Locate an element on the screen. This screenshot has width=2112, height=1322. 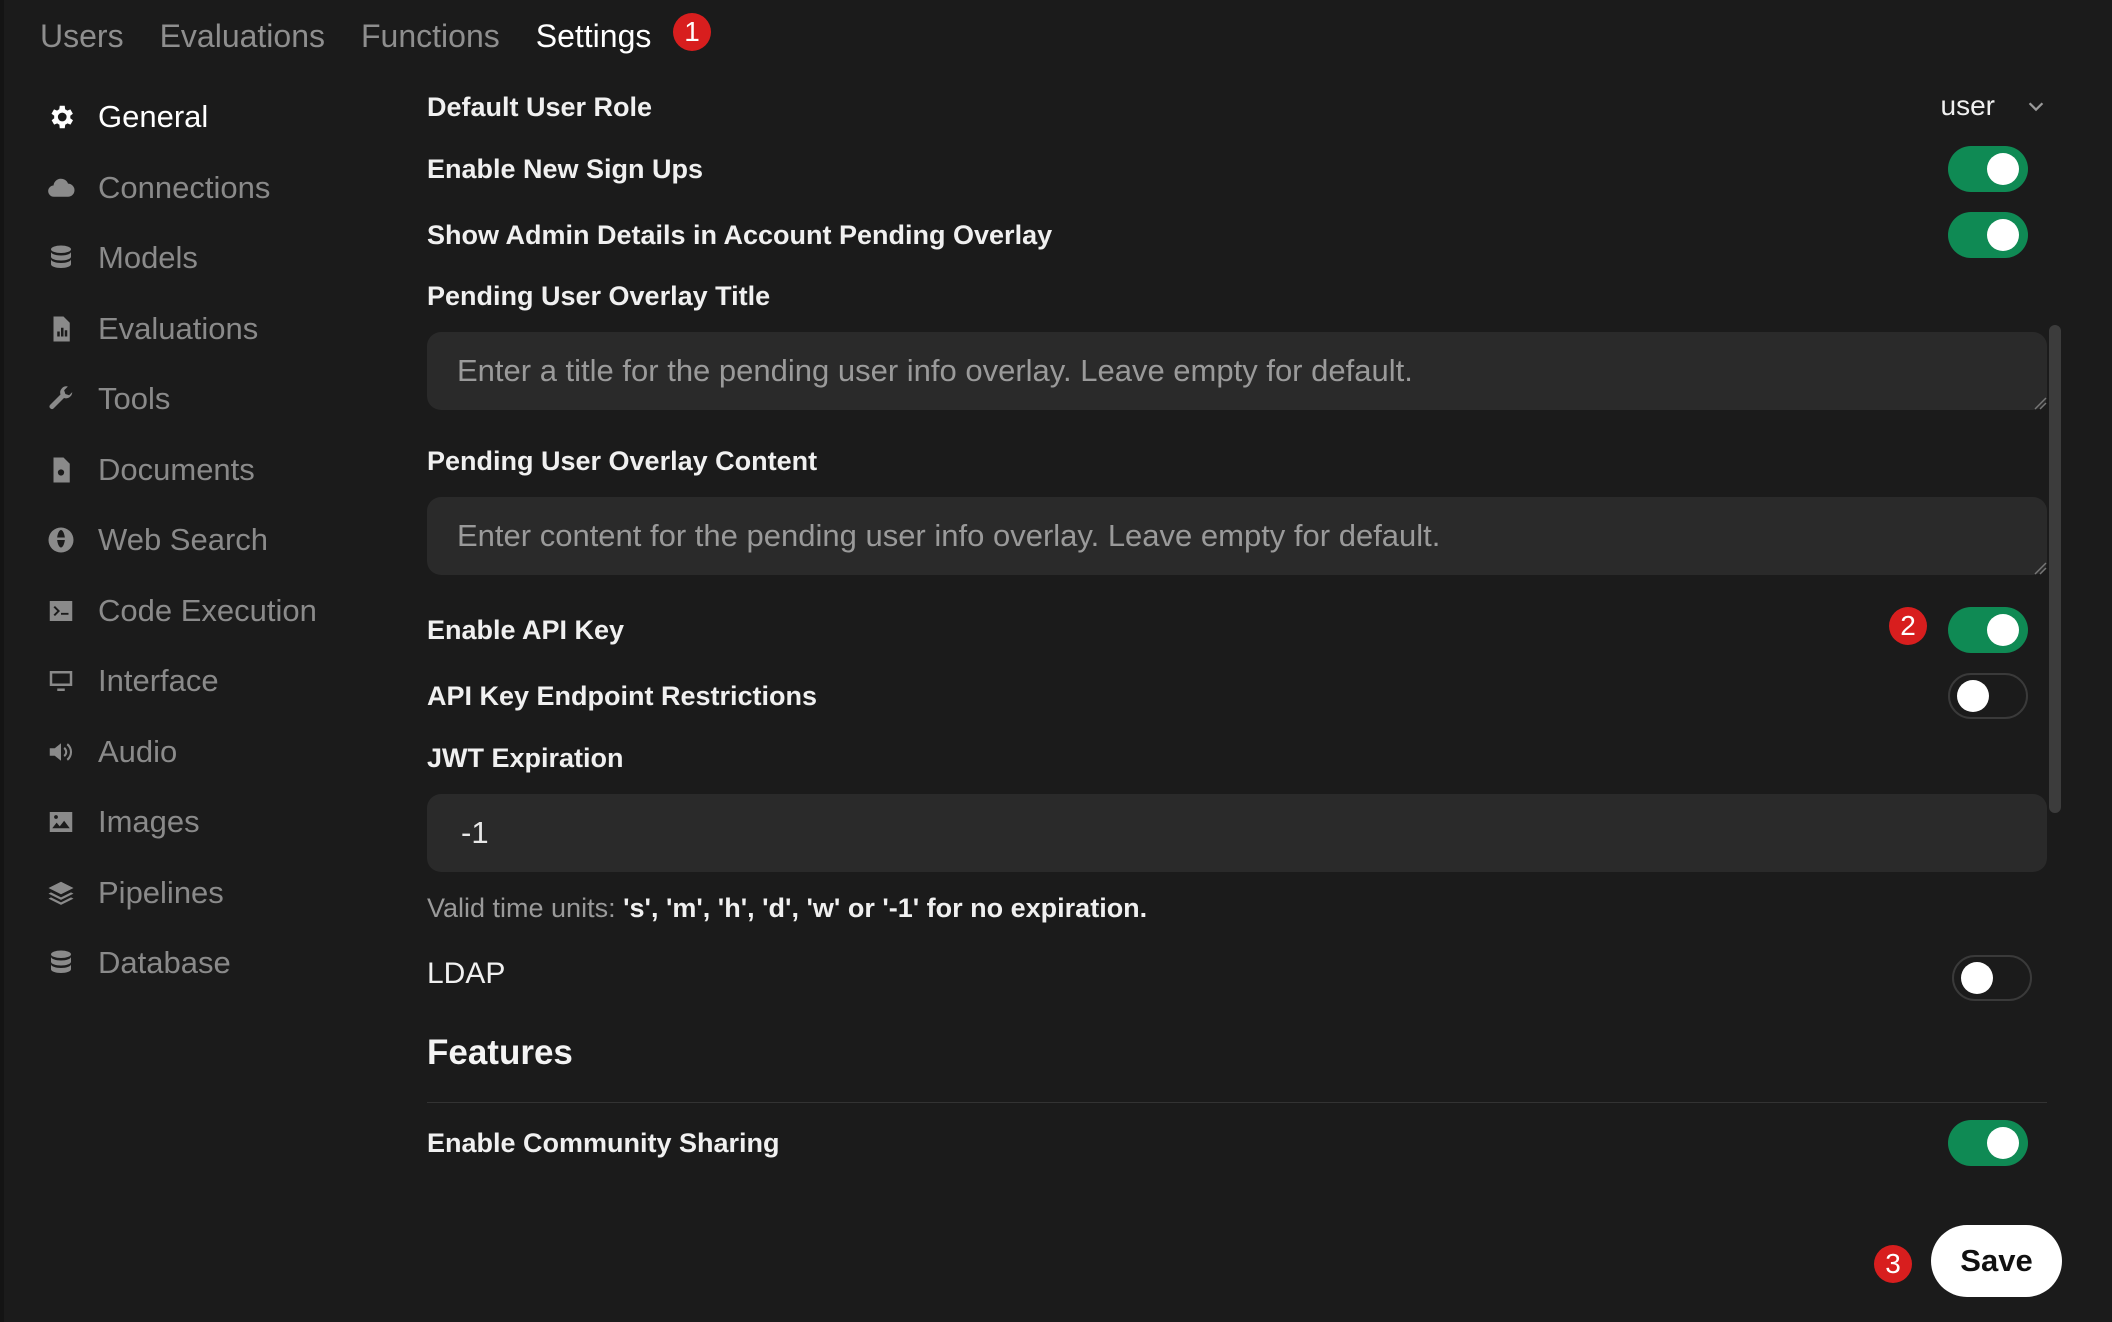
annotation-badge-3: 3 is located at coordinates (1893, 1264).